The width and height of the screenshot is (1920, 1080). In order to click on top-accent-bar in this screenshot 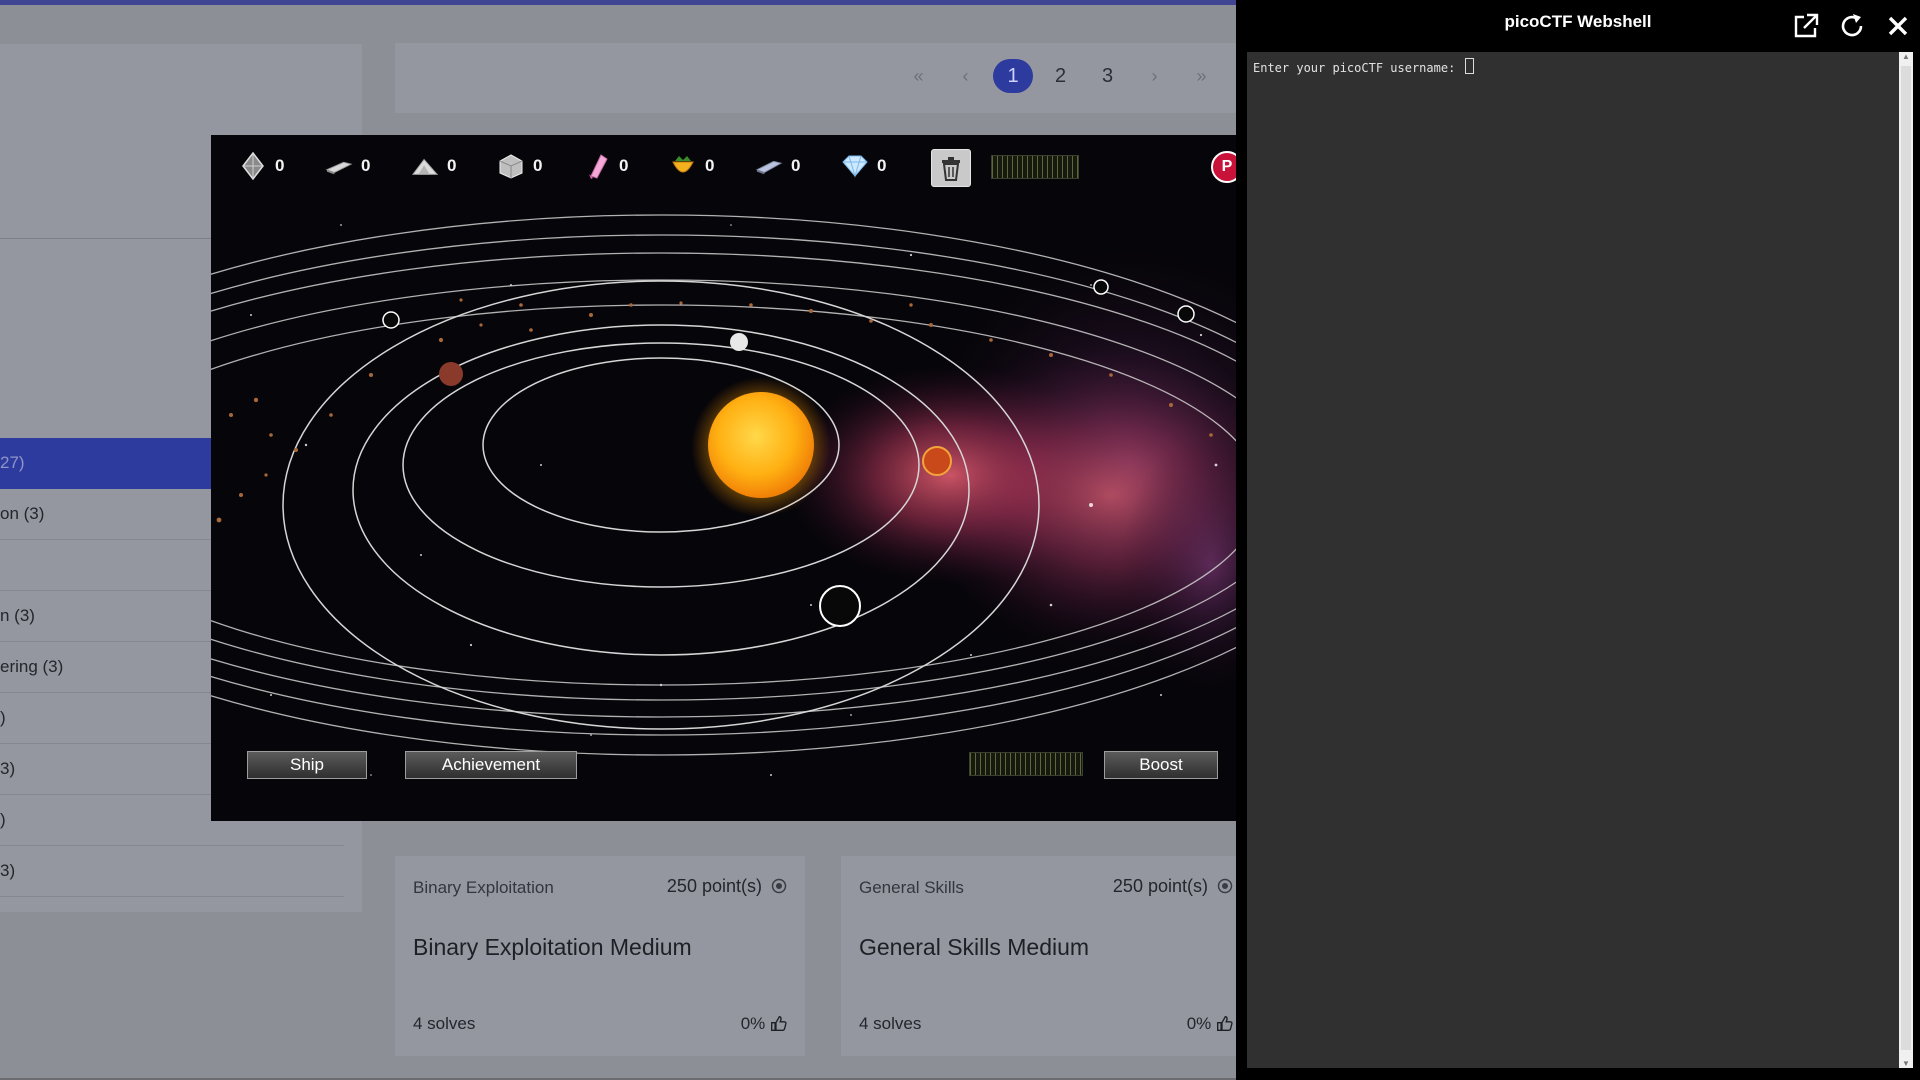, I will do `click(618, 2)`.